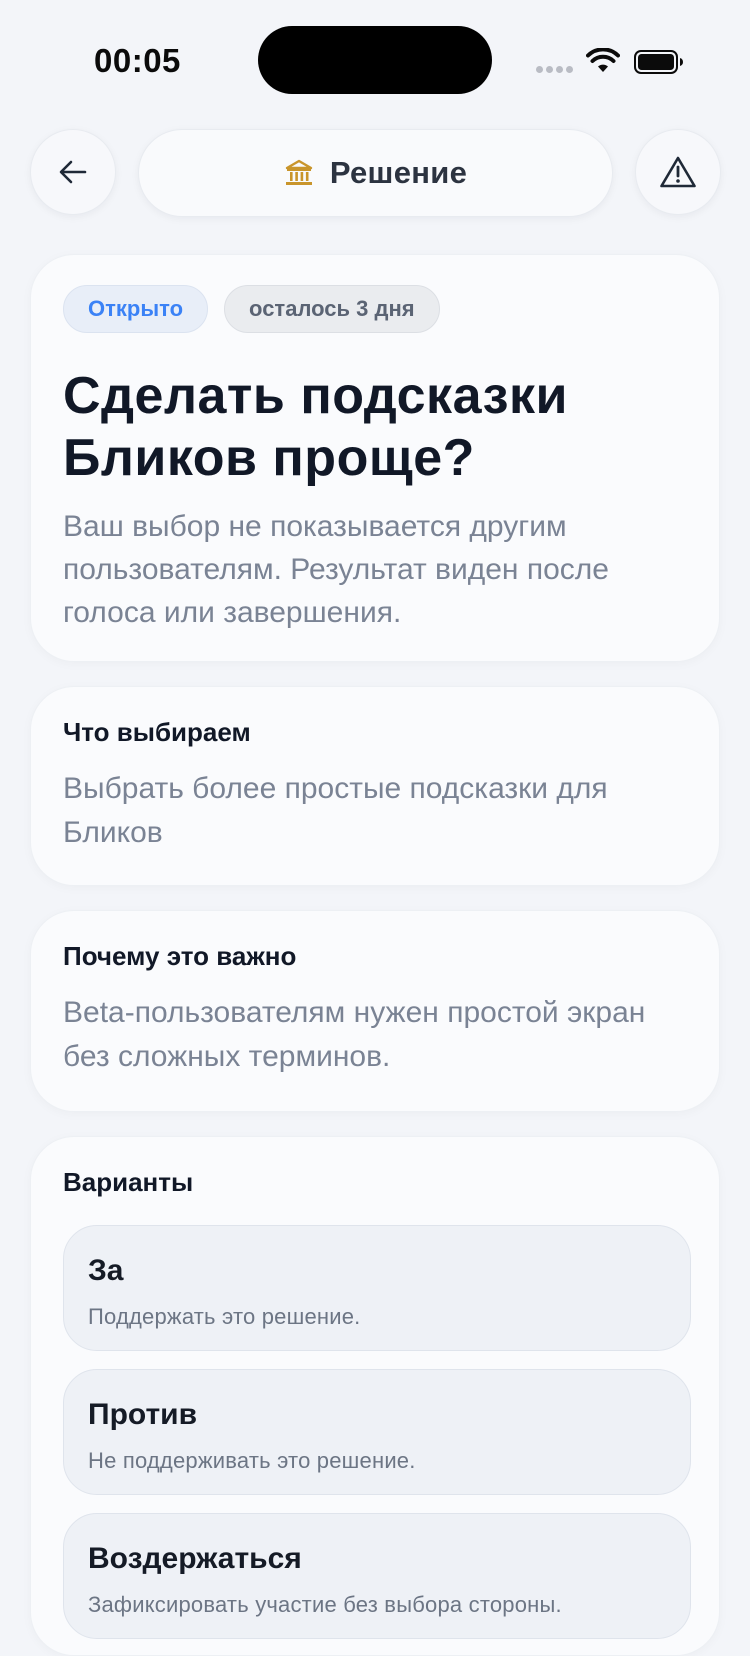 The height and width of the screenshot is (1656, 750). Describe the element at coordinates (136, 309) in the screenshot. I see `status-badge: Открыто` at that location.